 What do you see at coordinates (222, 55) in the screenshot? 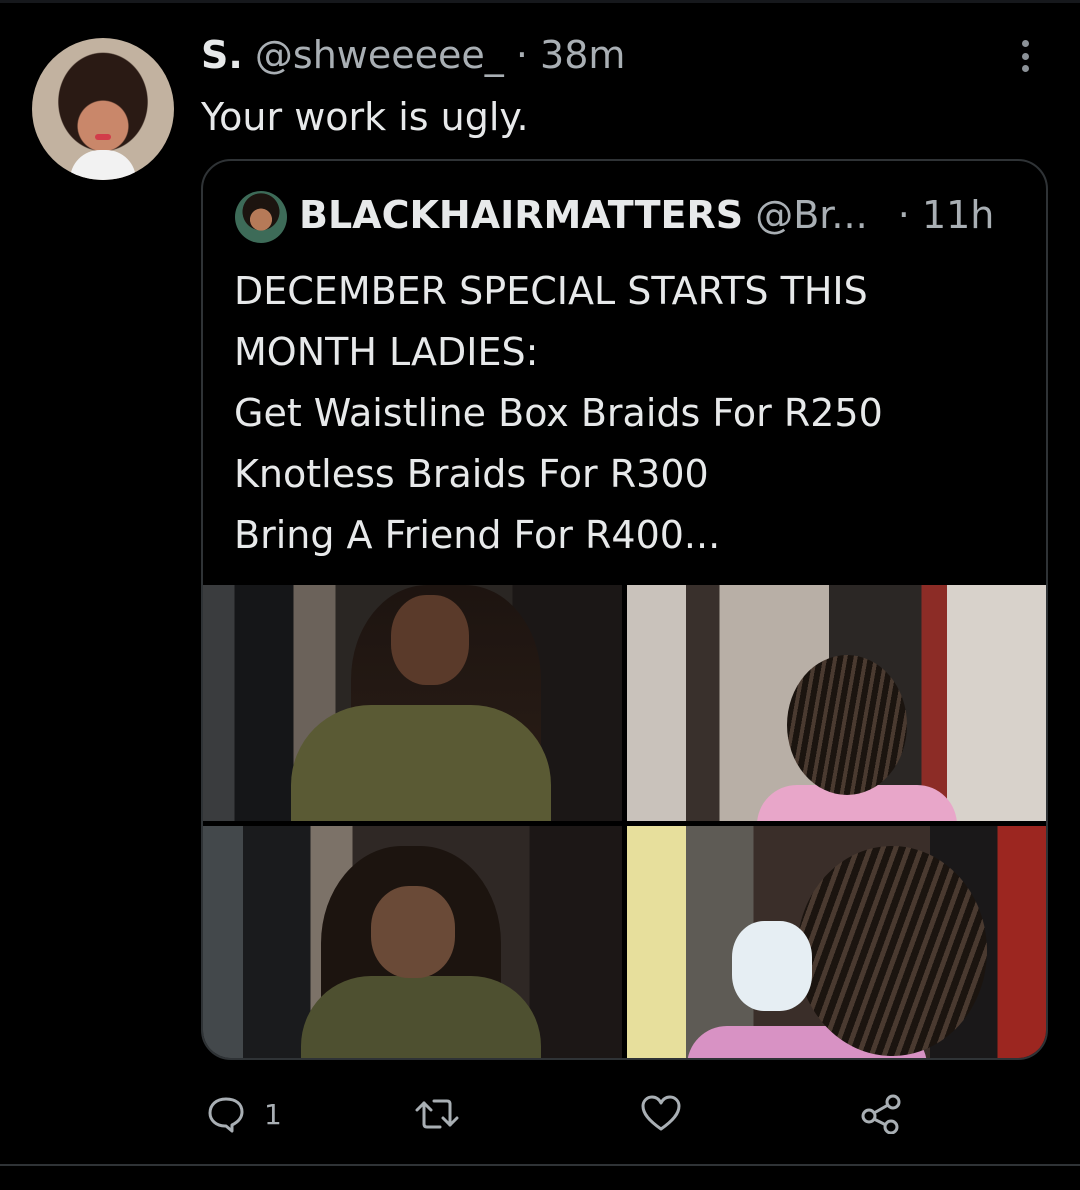
I see `author-name: S.` at bounding box center [222, 55].